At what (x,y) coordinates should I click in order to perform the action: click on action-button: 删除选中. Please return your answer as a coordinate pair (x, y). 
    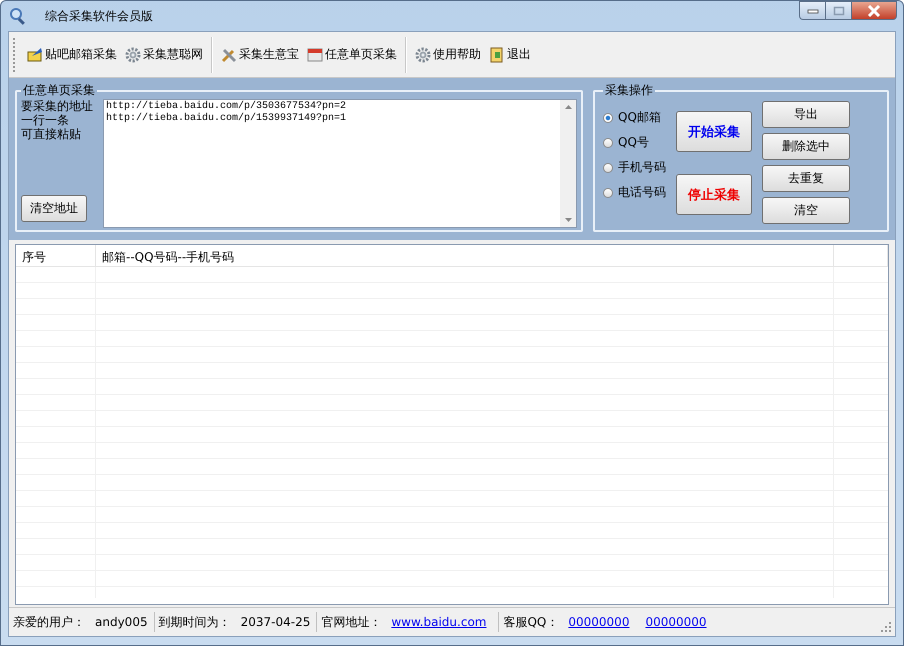
    Looking at the image, I should click on (806, 146).